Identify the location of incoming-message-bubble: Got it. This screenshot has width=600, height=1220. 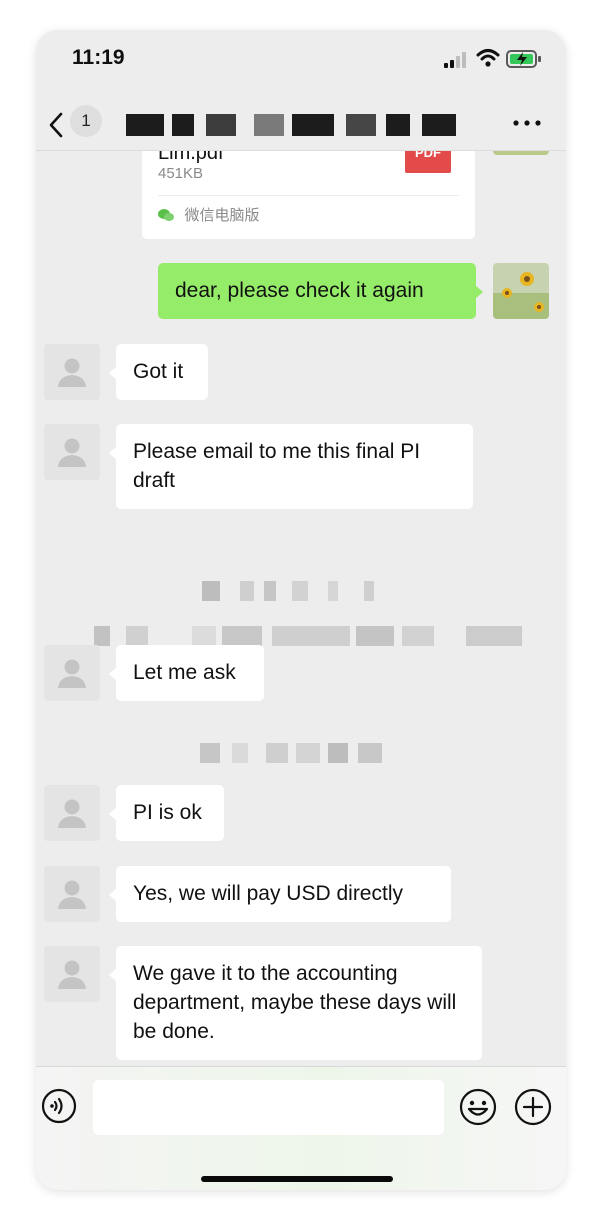
(158, 372).